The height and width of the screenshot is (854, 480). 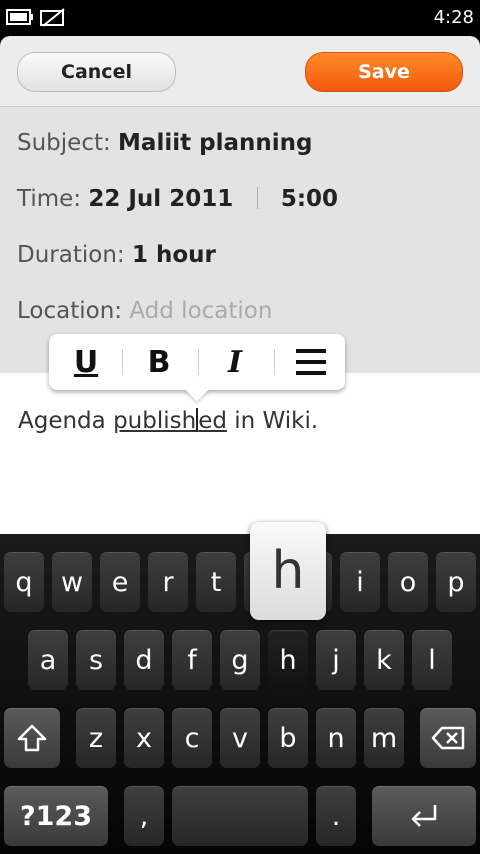 I want to click on space-key, so click(x=240, y=816).